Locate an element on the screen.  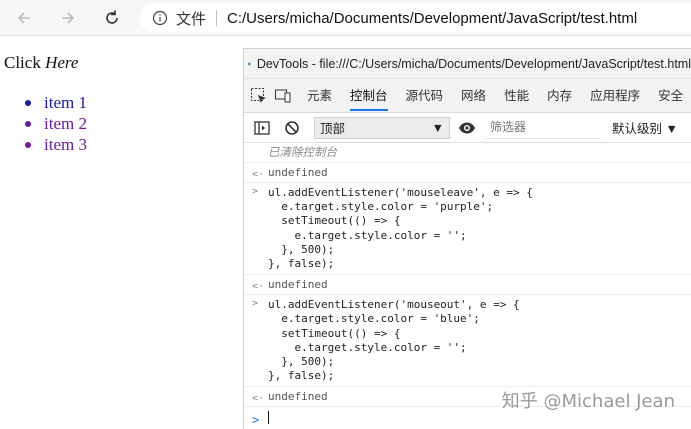
eye-icon is located at coordinates (467, 128).